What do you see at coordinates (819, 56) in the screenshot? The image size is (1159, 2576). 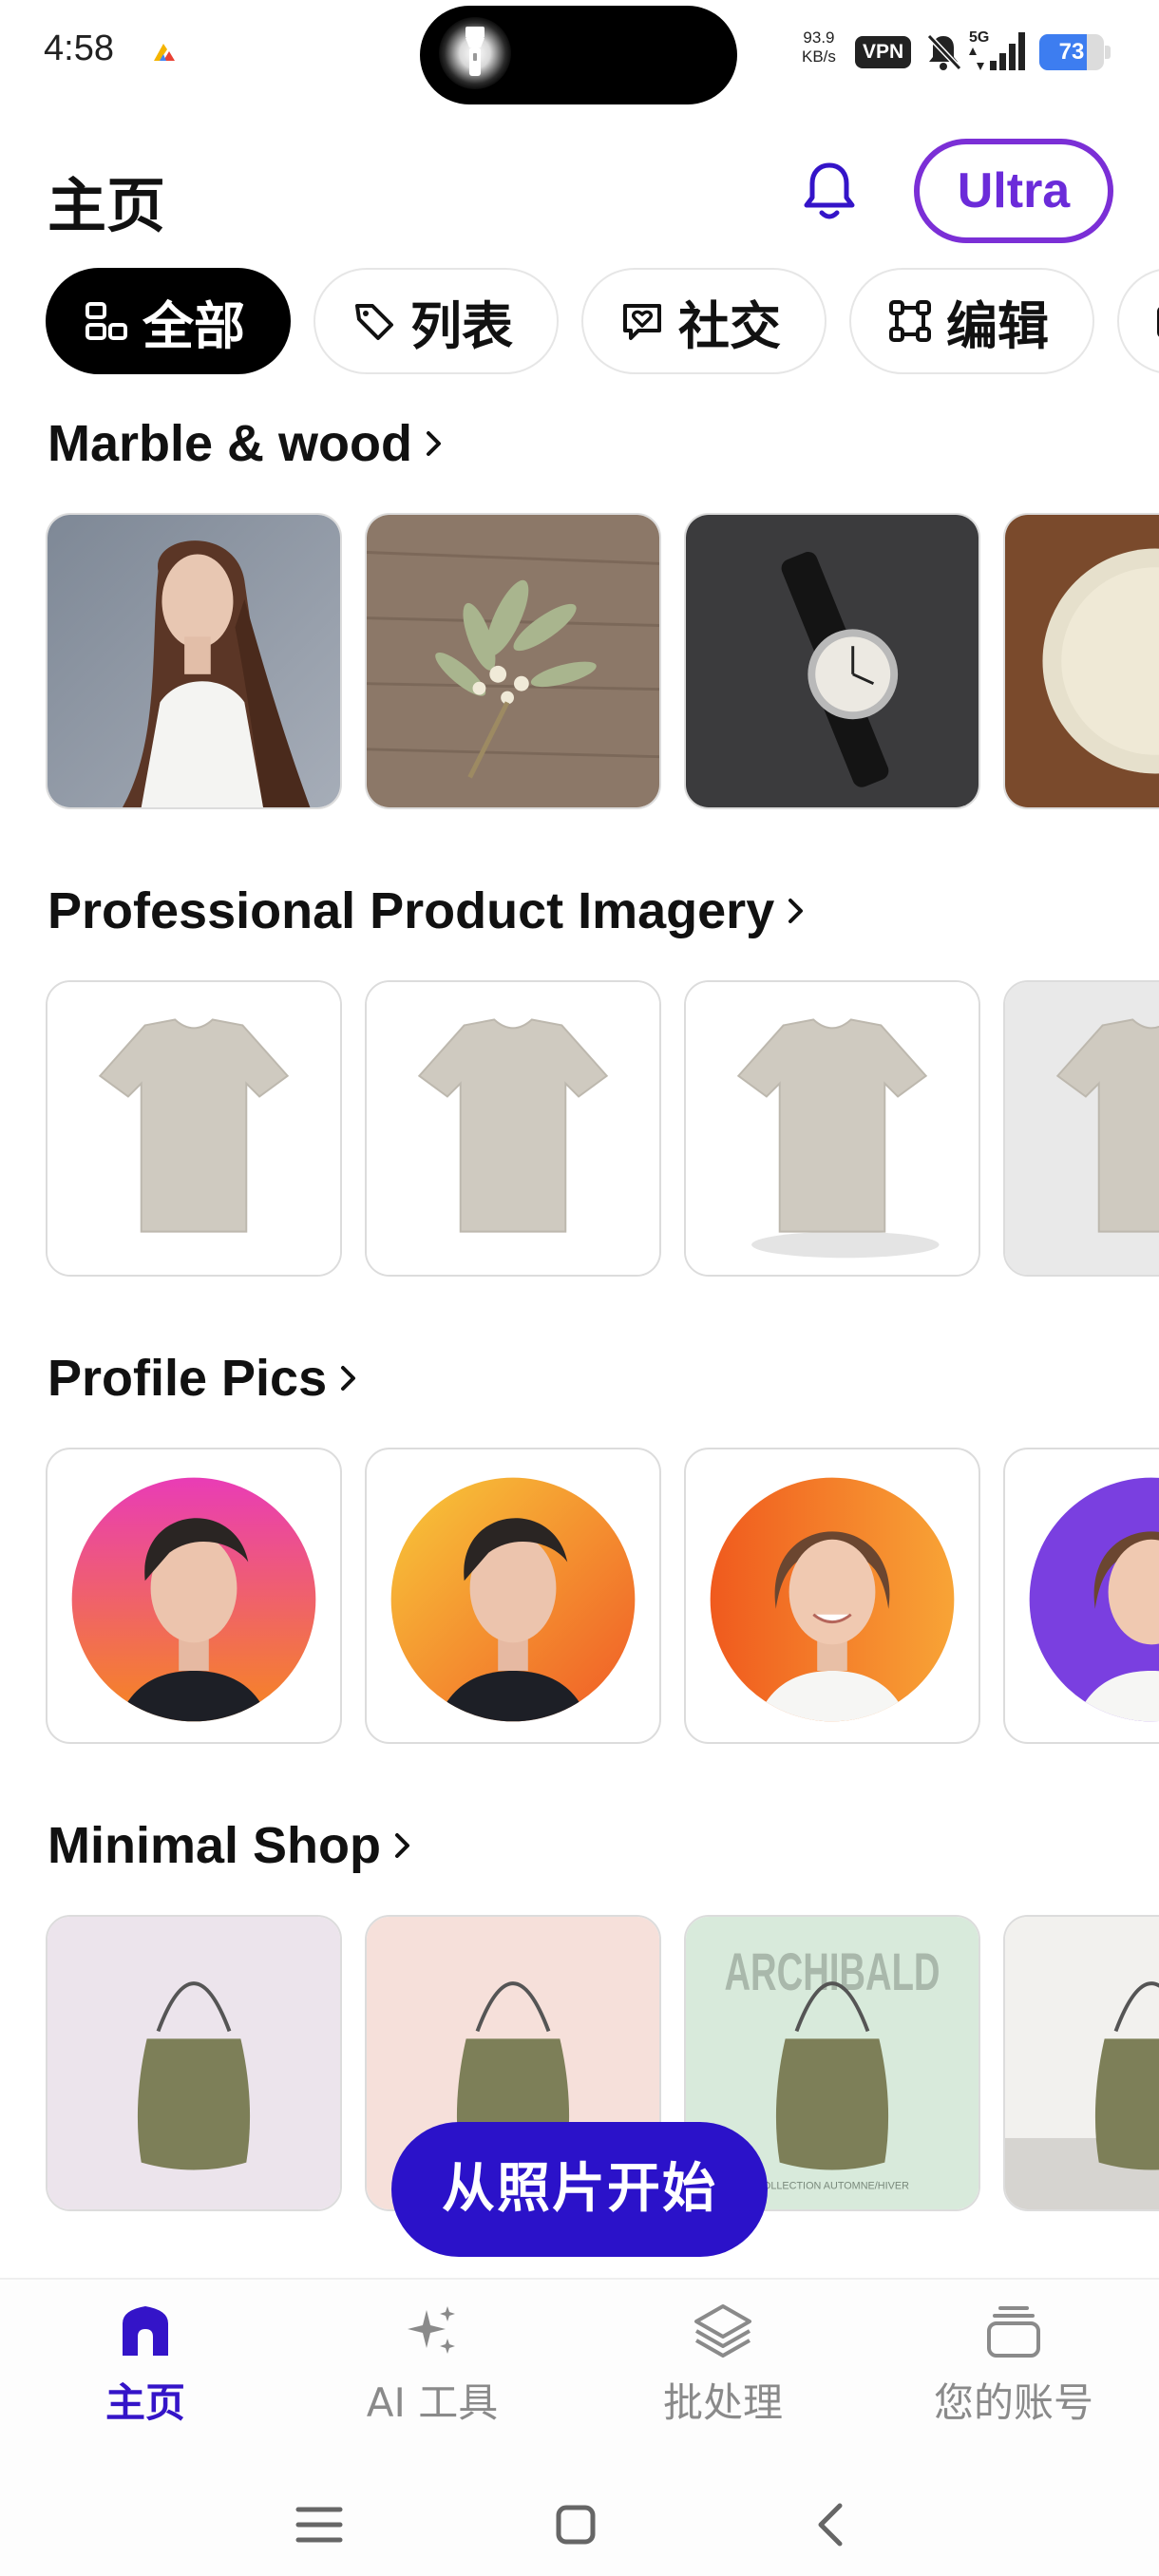 I see `network-speed-unit: KB/s` at bounding box center [819, 56].